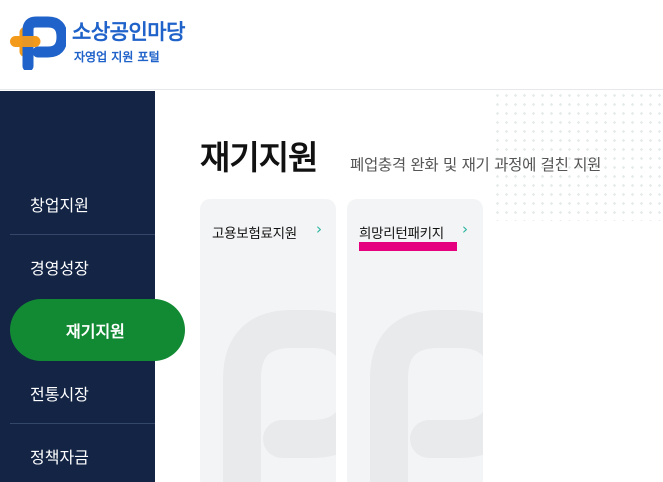 This screenshot has height=482, width=663. I want to click on card-employment-insurance: 고용보험료지원 ›, so click(268, 340).